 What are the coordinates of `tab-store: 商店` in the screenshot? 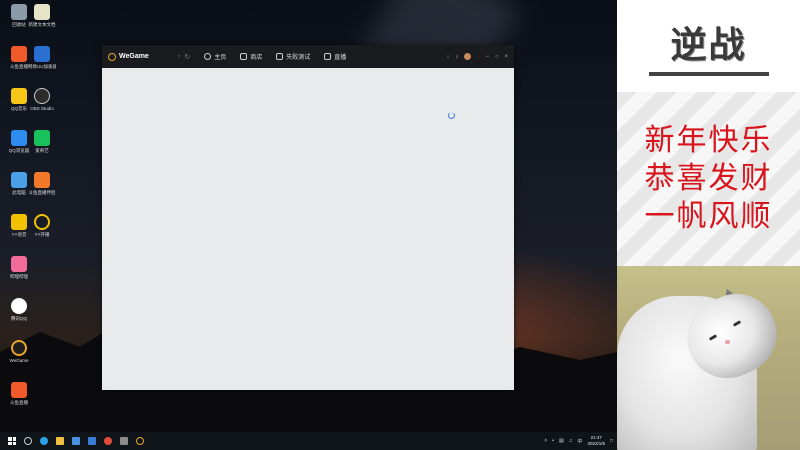 It's located at (251, 56).